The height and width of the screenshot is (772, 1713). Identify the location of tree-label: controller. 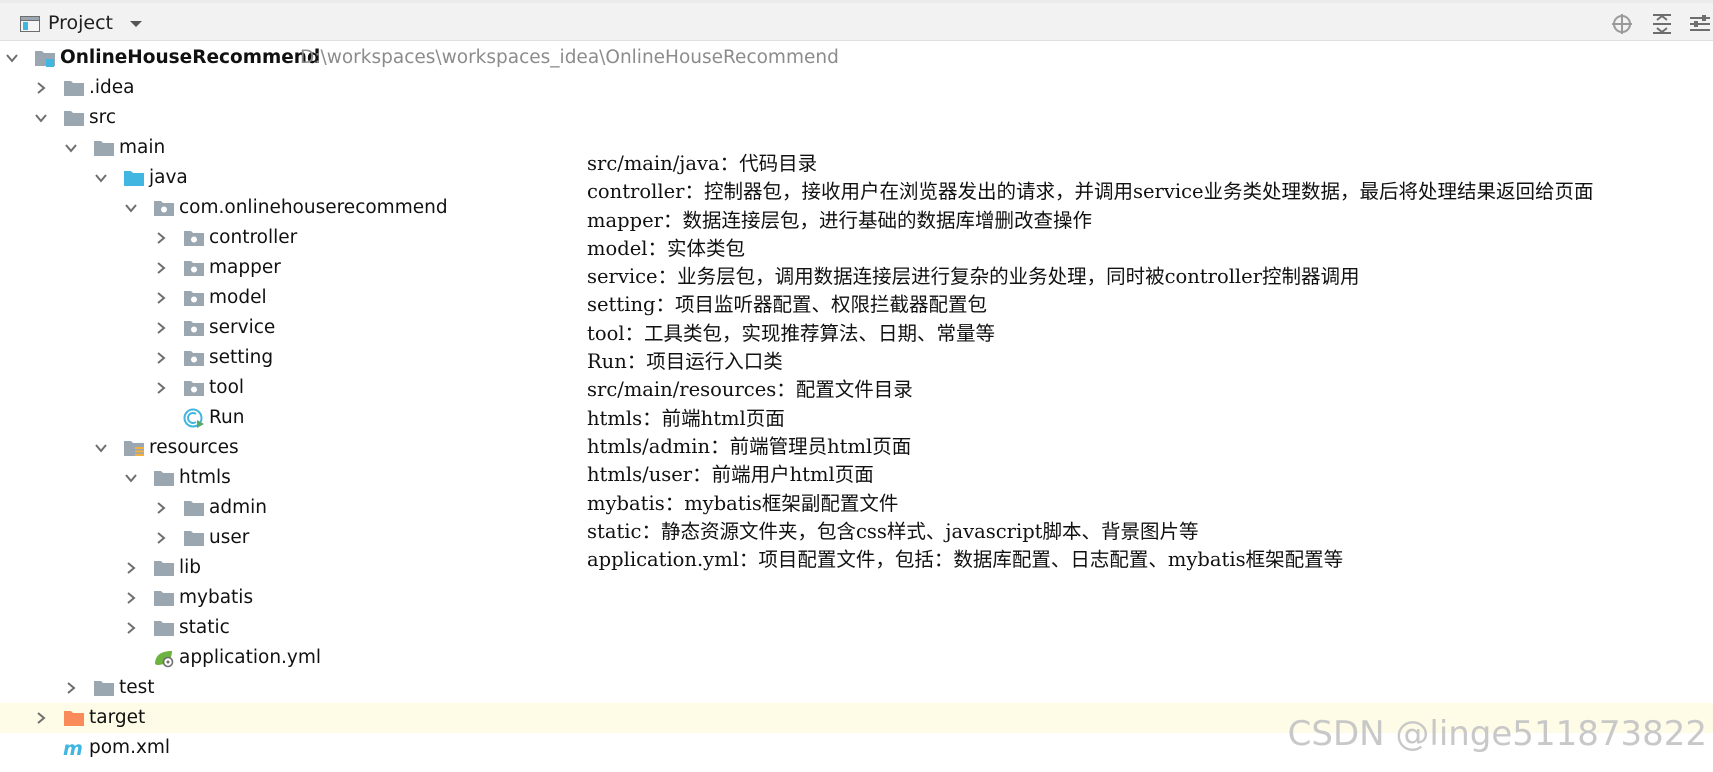
(253, 237).